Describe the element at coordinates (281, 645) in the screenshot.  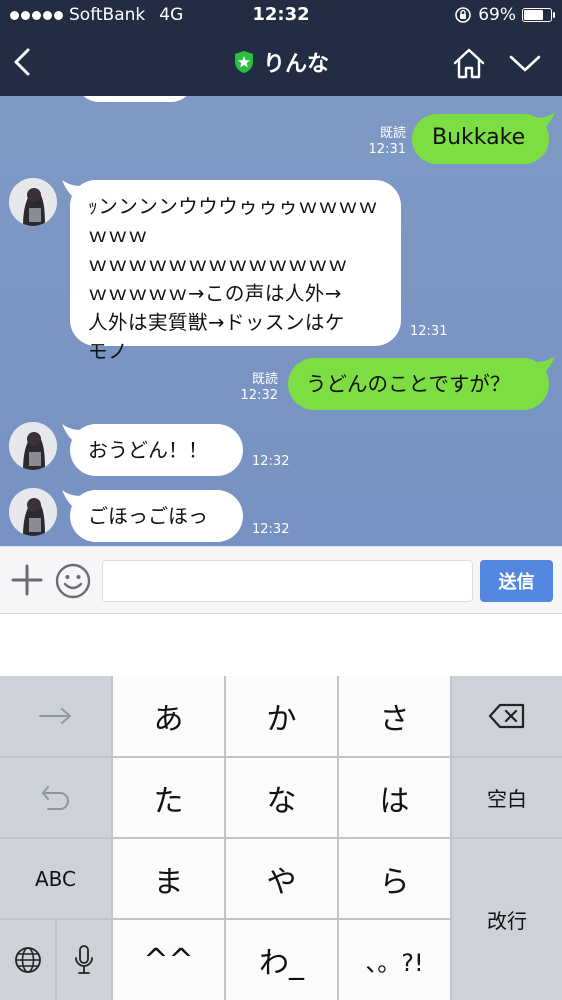
I see `keyboard-accessory-area` at that location.